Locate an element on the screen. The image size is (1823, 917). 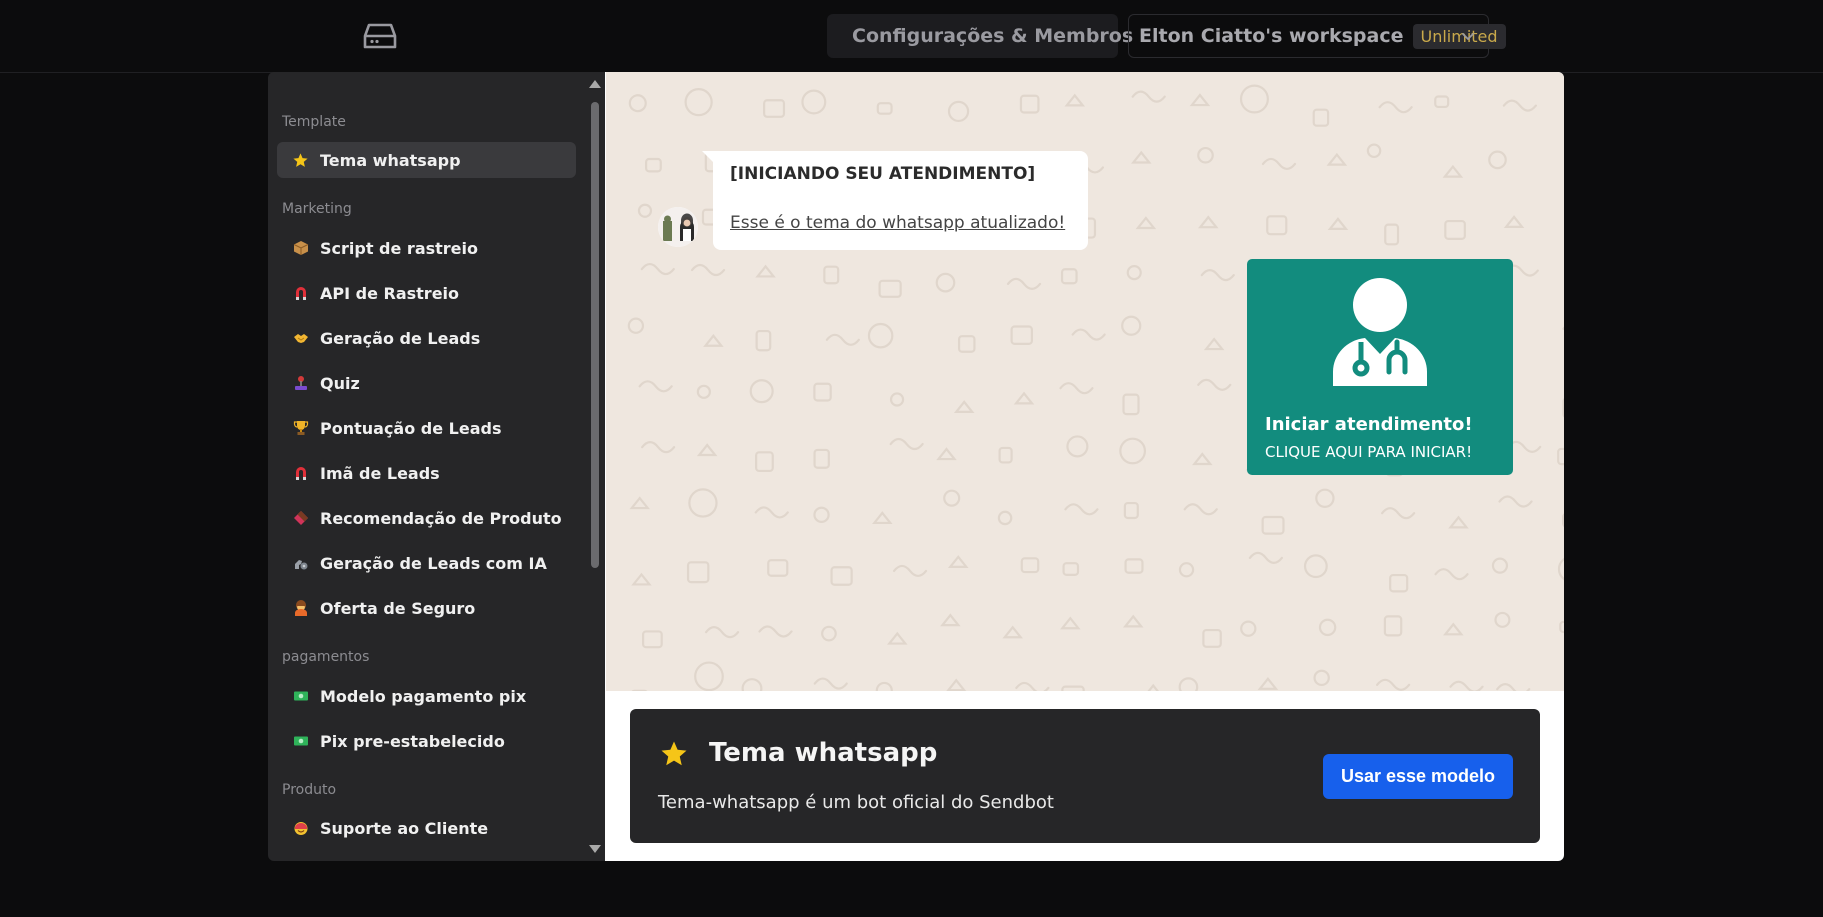
sidebar-item-recomendacao-de-produto: Recomendação de Produto is located at coordinates (426, 518).